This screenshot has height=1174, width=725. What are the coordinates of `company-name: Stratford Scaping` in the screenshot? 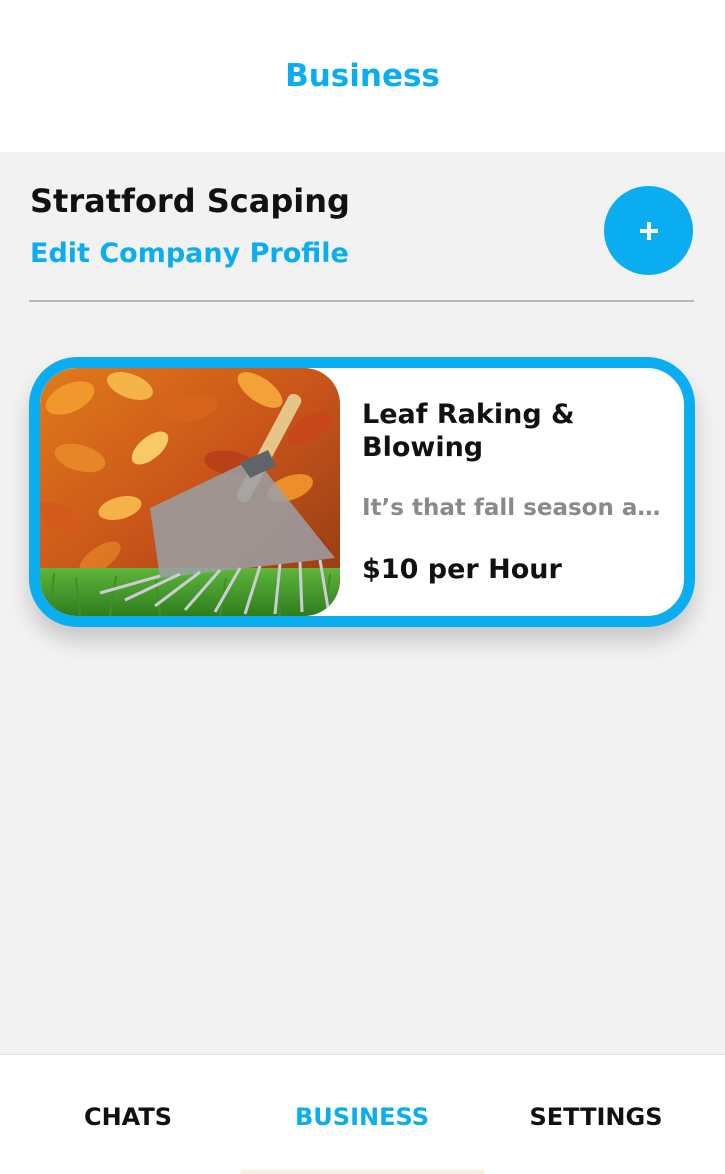 It's located at (190, 201).